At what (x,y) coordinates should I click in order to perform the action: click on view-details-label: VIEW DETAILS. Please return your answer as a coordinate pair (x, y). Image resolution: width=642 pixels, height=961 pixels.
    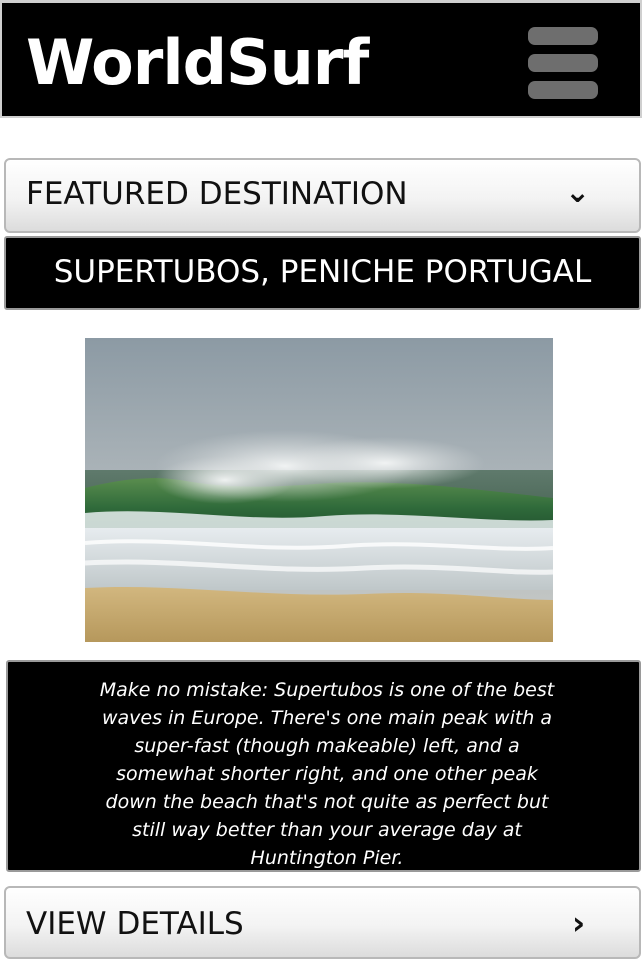
    Looking at the image, I should click on (135, 924).